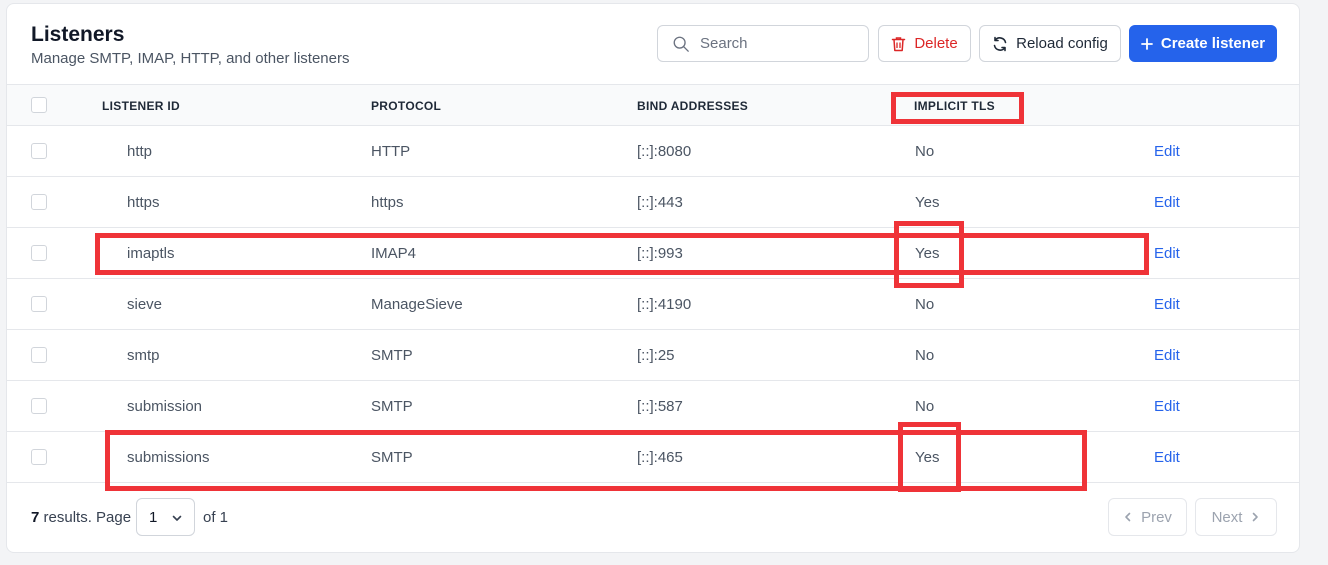 The image size is (1328, 565). Describe the element at coordinates (387, 202) in the screenshot. I see `protocol-cell: https` at that location.